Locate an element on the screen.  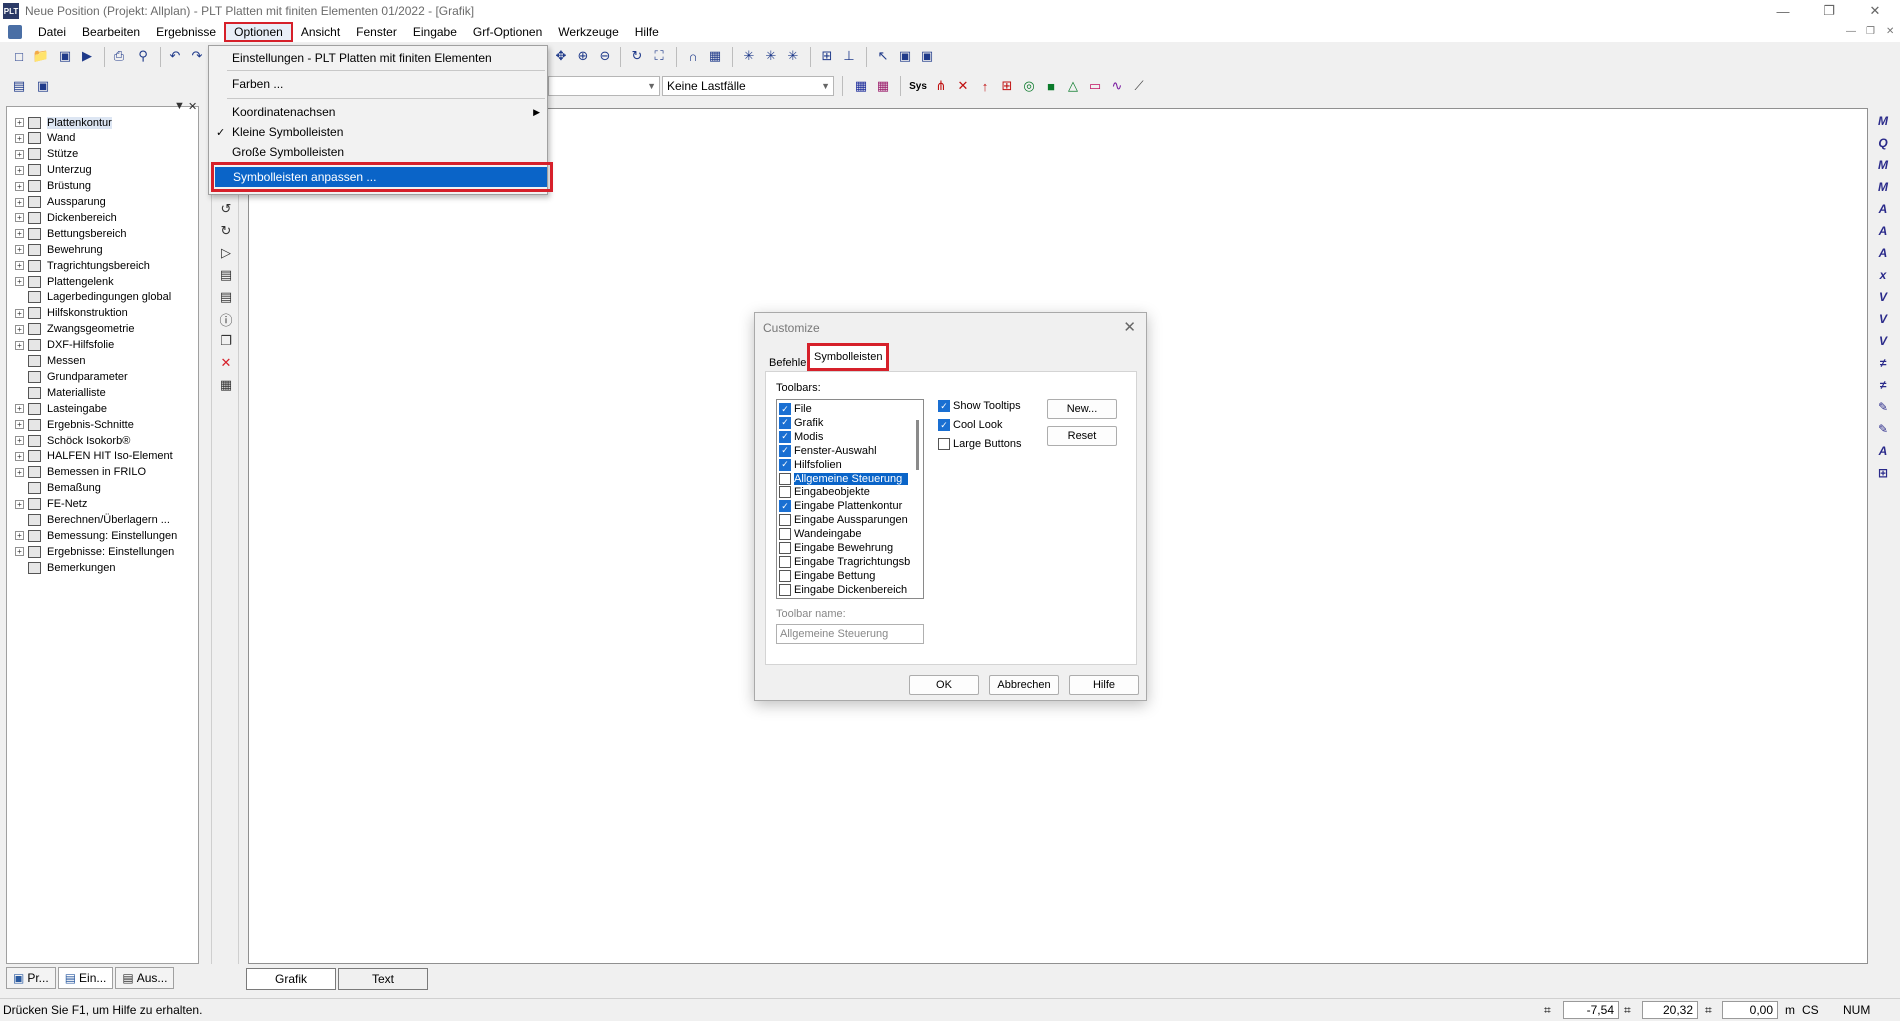
dialog-close-icon: ✕ is located at coordinates (1129, 327).